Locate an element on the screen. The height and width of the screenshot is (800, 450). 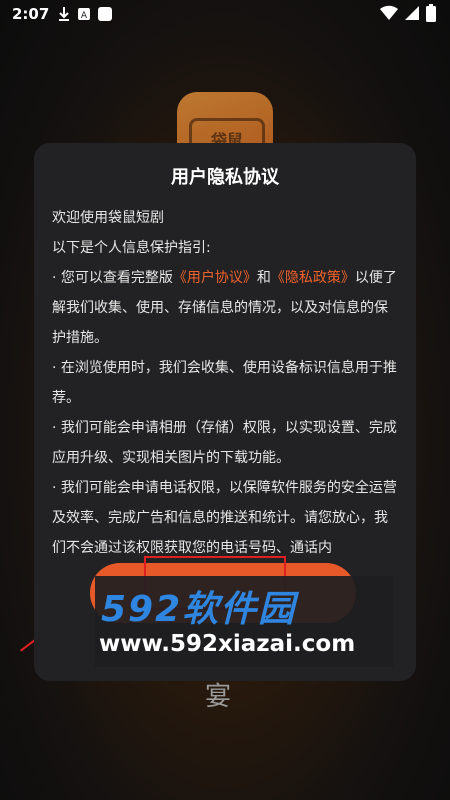
notification-icons: A is located at coordinates (85, 14).